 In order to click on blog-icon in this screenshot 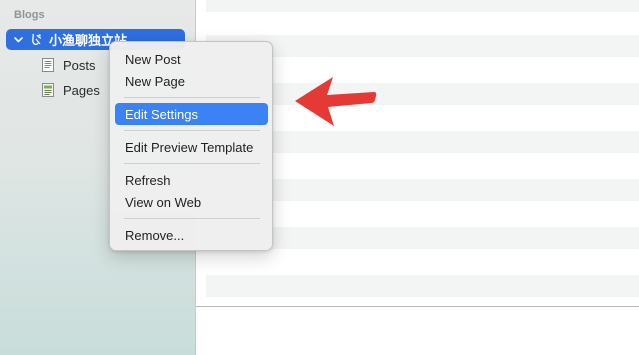, I will do `click(36, 40)`.